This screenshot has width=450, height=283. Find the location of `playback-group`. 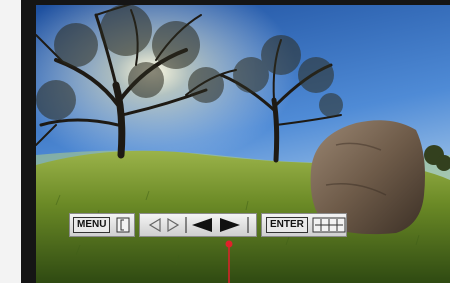

playback-group is located at coordinates (198, 225).